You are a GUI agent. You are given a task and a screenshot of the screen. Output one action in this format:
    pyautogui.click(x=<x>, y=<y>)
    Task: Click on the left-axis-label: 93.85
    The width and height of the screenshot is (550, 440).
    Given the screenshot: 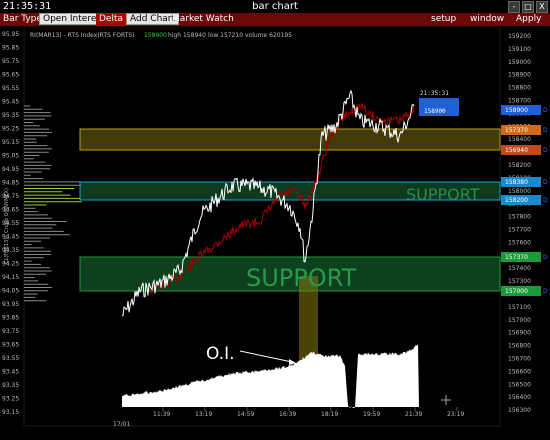 What is the action you would take?
    pyautogui.click(x=10, y=318)
    